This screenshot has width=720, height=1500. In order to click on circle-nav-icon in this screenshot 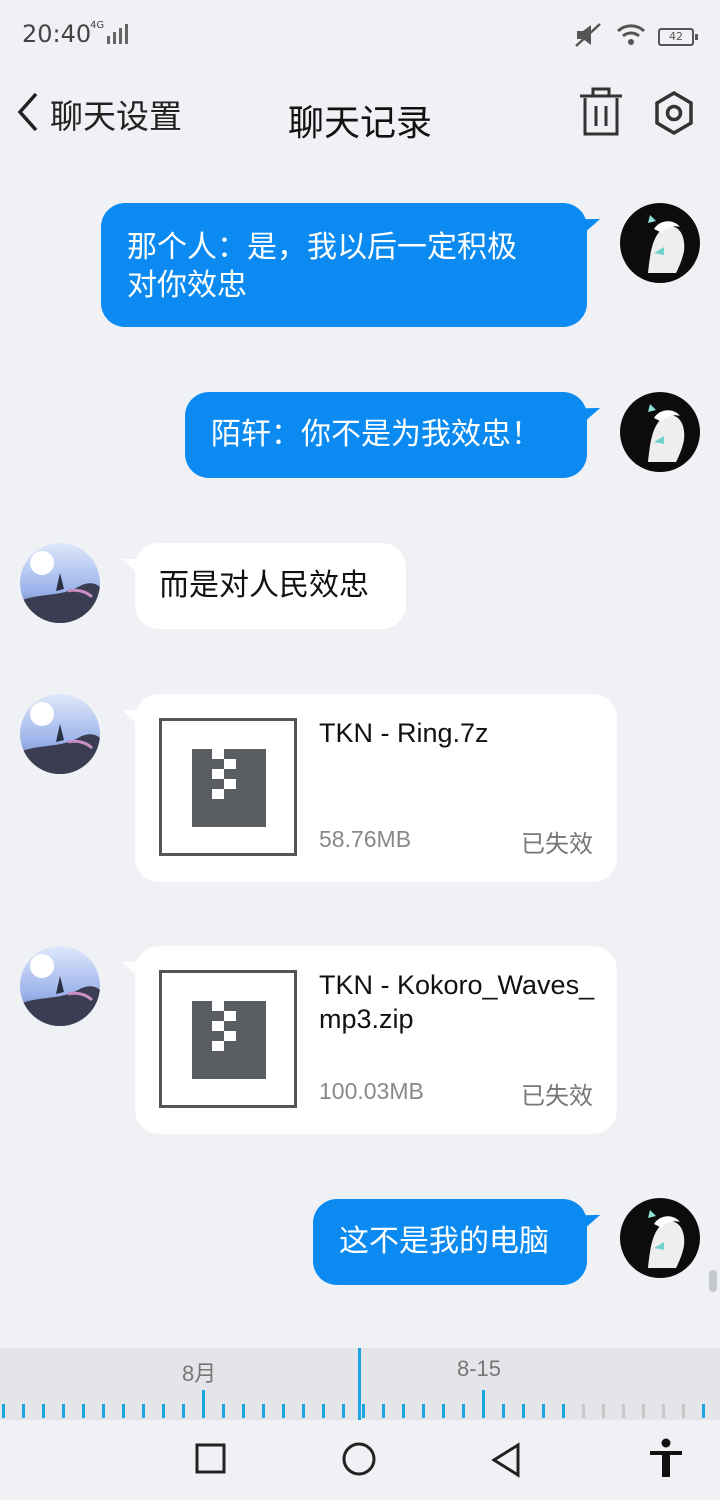, I will do `click(359, 1462)`.